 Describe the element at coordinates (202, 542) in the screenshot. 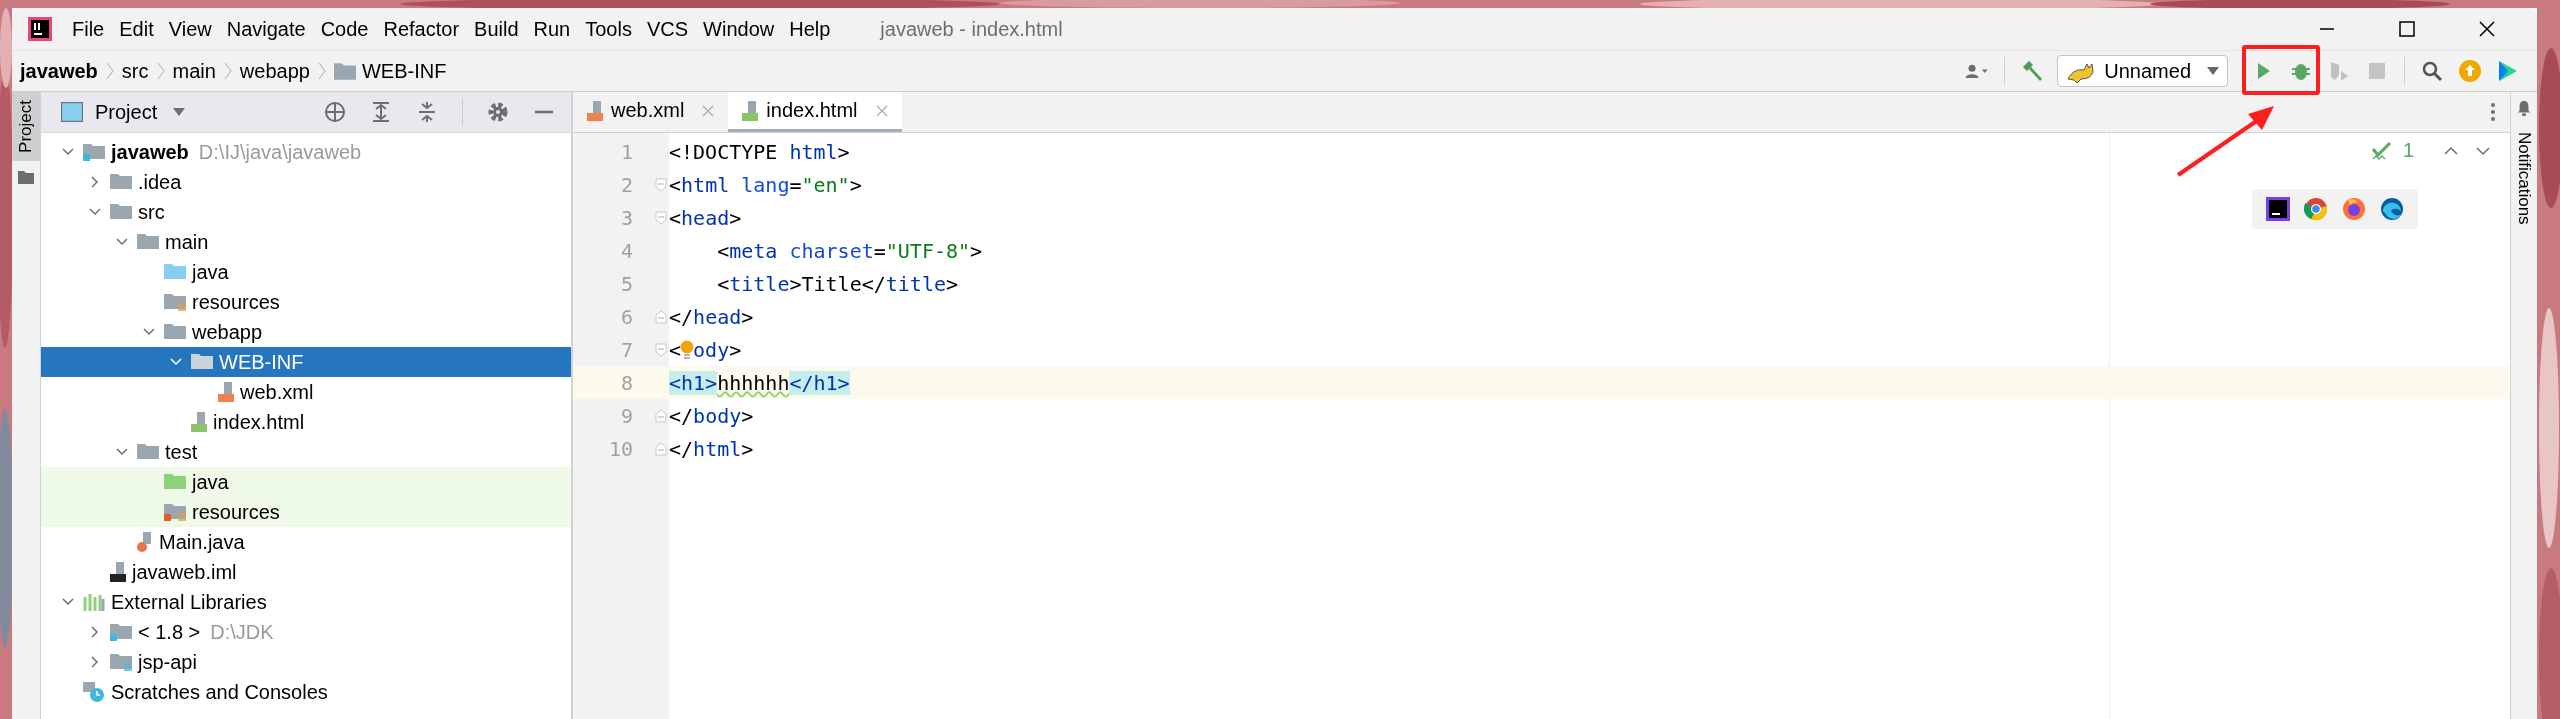

I see `tree-item-label: Main.java` at that location.